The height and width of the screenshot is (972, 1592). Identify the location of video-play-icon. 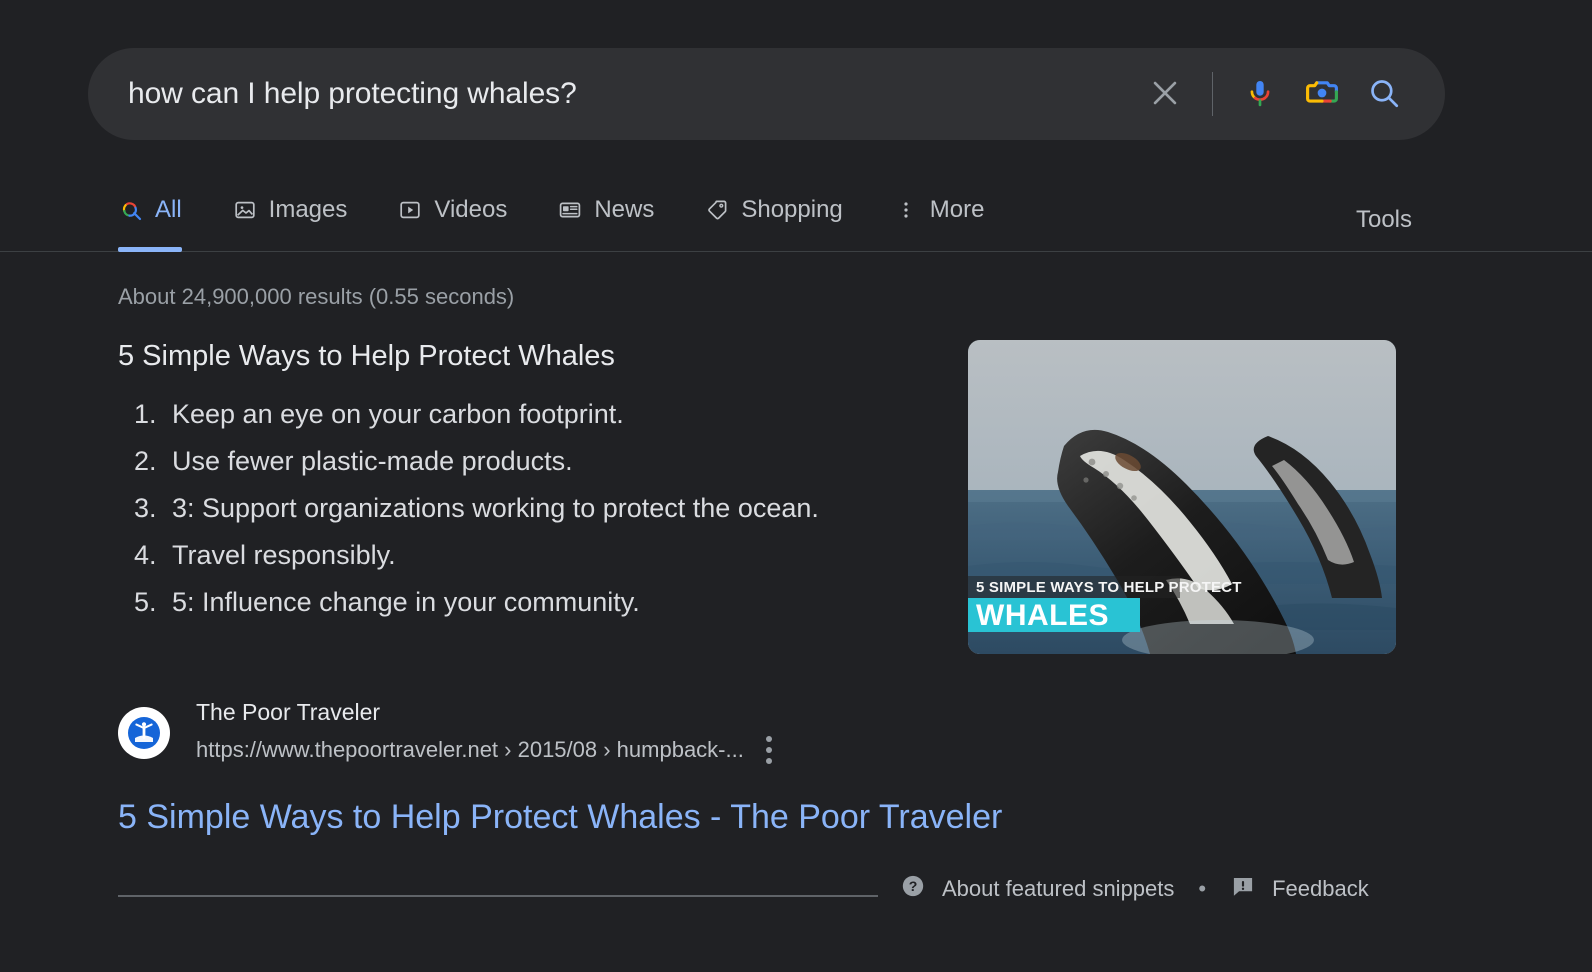
(410, 210).